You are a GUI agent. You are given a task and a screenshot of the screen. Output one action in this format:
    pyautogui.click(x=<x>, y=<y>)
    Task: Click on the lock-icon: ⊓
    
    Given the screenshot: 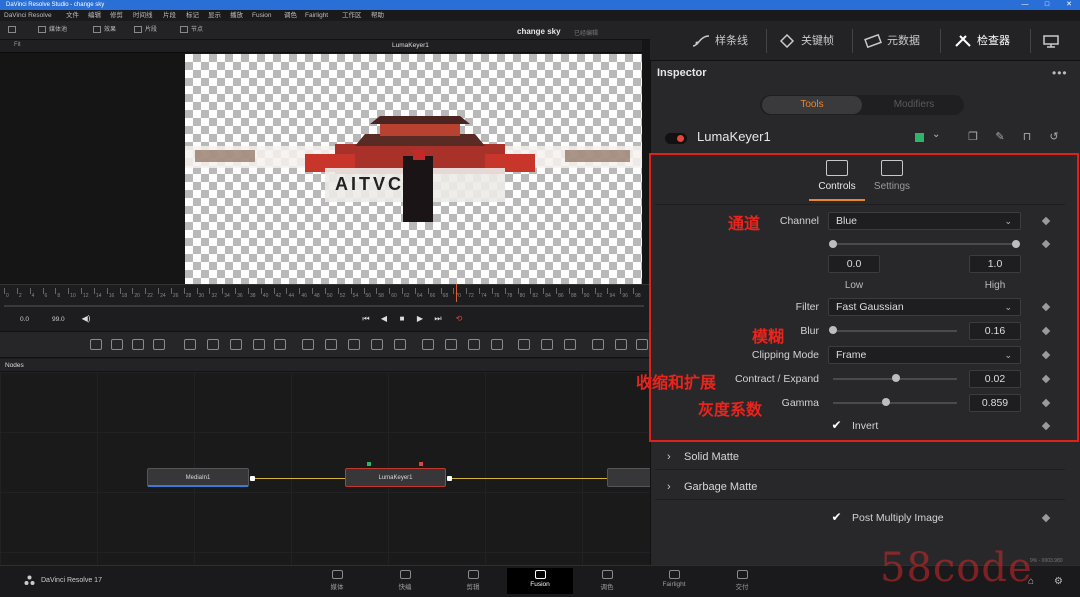 What is the action you would take?
    pyautogui.click(x=1027, y=137)
    